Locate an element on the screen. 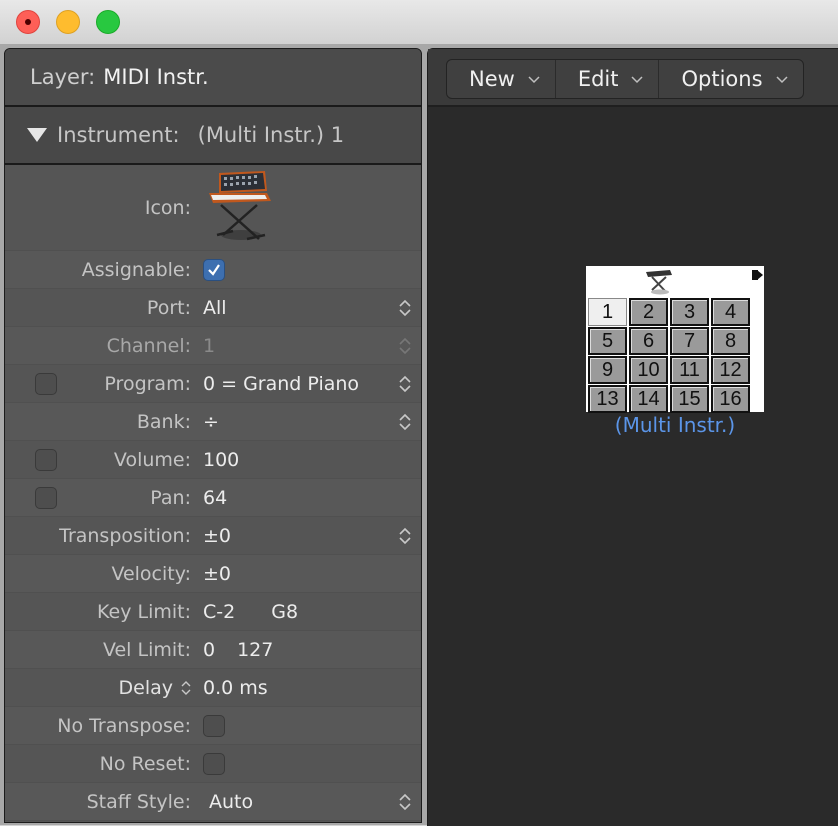 The height and width of the screenshot is (826, 838). assignable-label: Assignable: is located at coordinates (136, 269).